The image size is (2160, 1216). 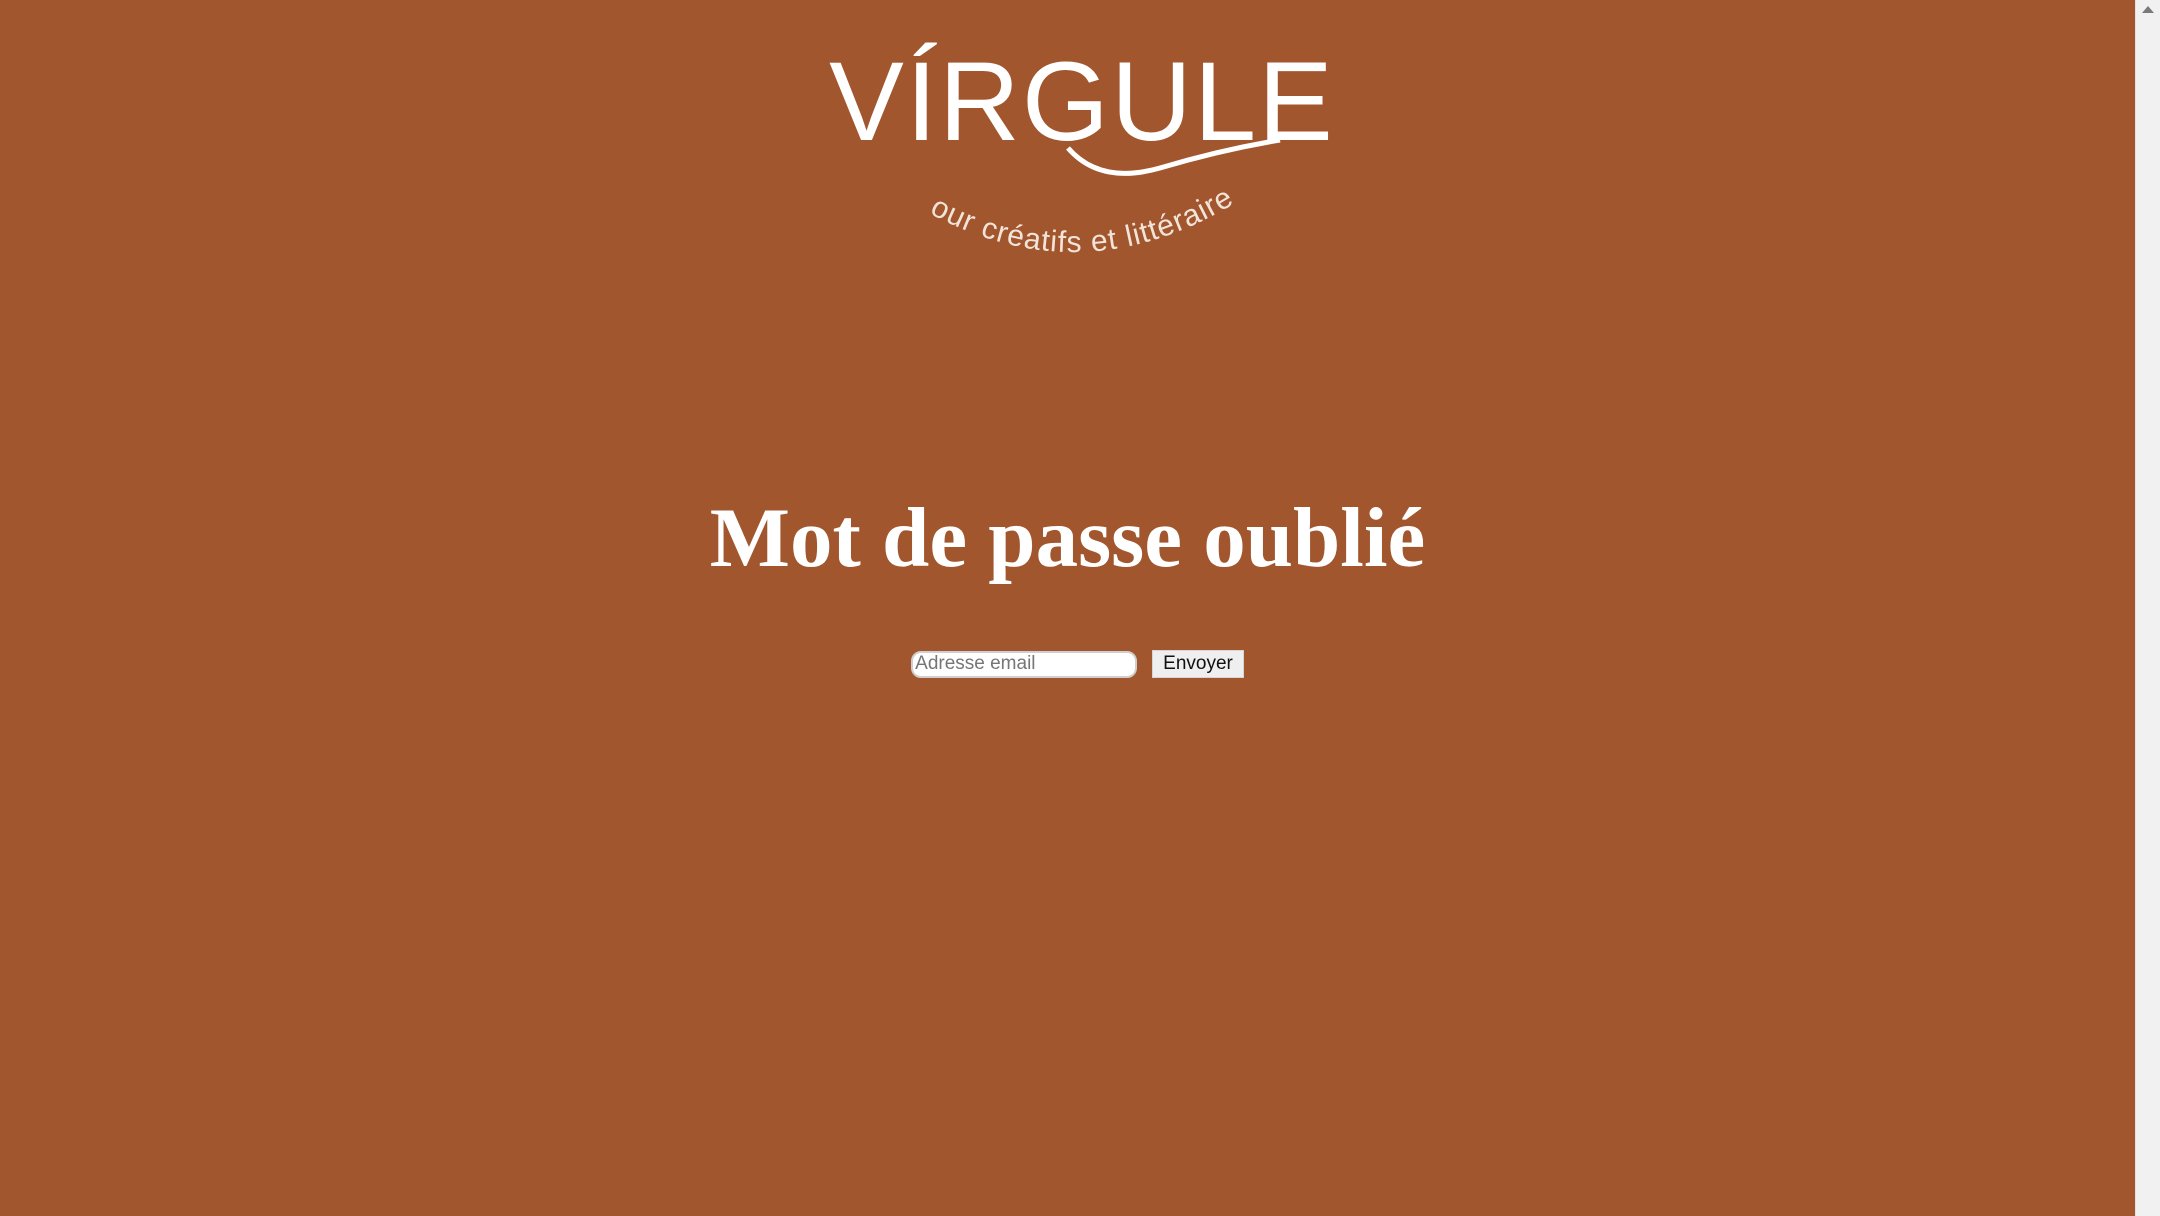 I want to click on send-button: Envoyer, so click(x=1198, y=664).